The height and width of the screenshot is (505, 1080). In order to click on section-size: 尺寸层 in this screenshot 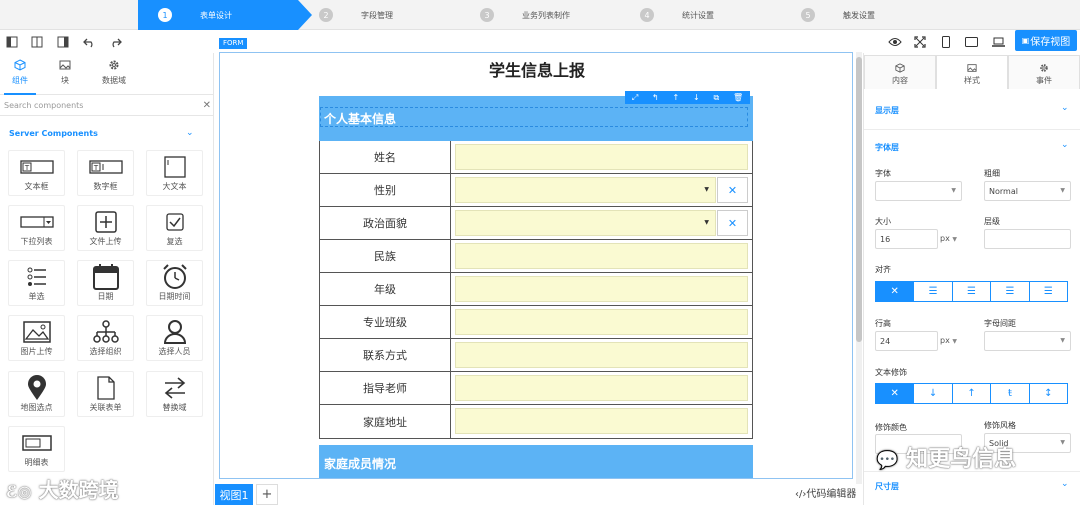, I will do `click(887, 486)`.